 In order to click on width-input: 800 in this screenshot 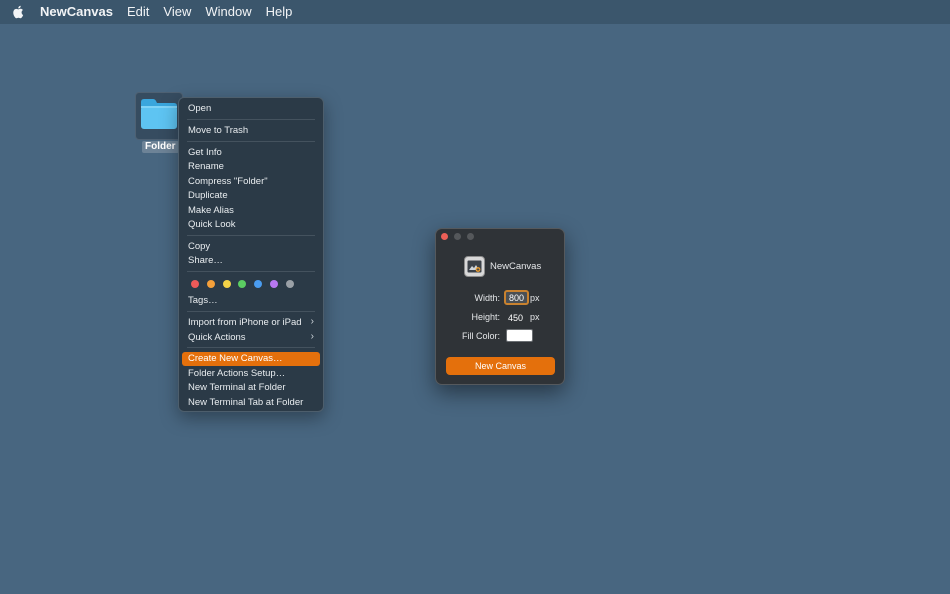, I will do `click(516, 297)`.